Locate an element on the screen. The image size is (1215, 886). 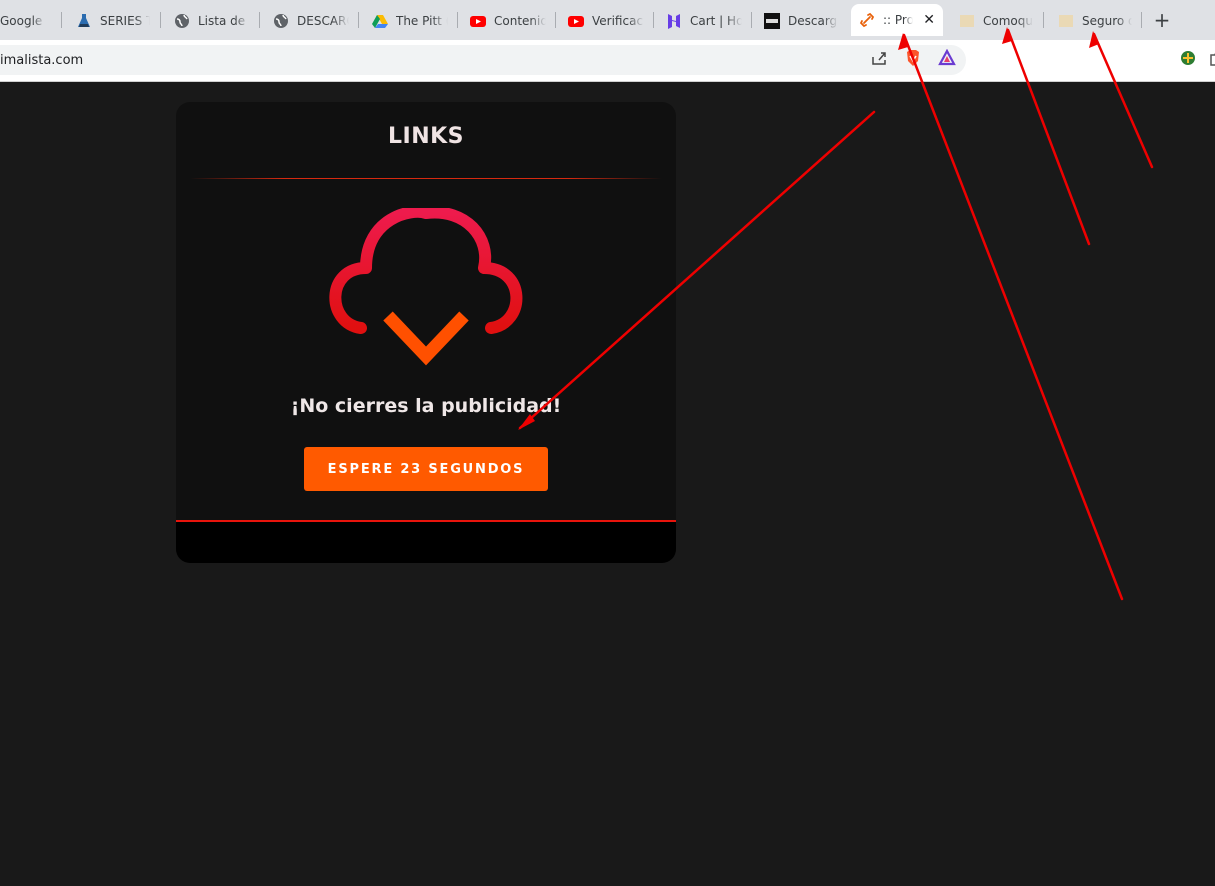
title-divider is located at coordinates (426, 178).